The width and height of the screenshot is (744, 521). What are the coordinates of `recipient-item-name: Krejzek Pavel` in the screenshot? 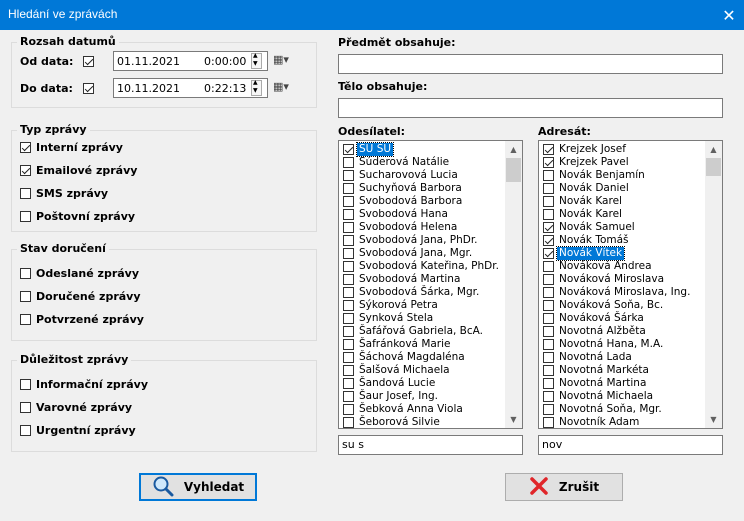 It's located at (594, 162).